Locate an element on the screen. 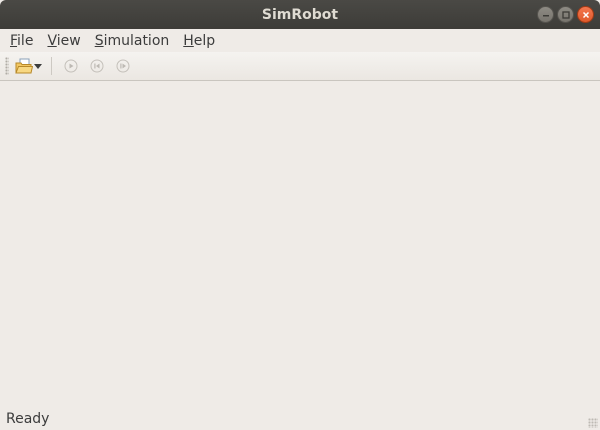  resize-grip is located at coordinates (593, 423).